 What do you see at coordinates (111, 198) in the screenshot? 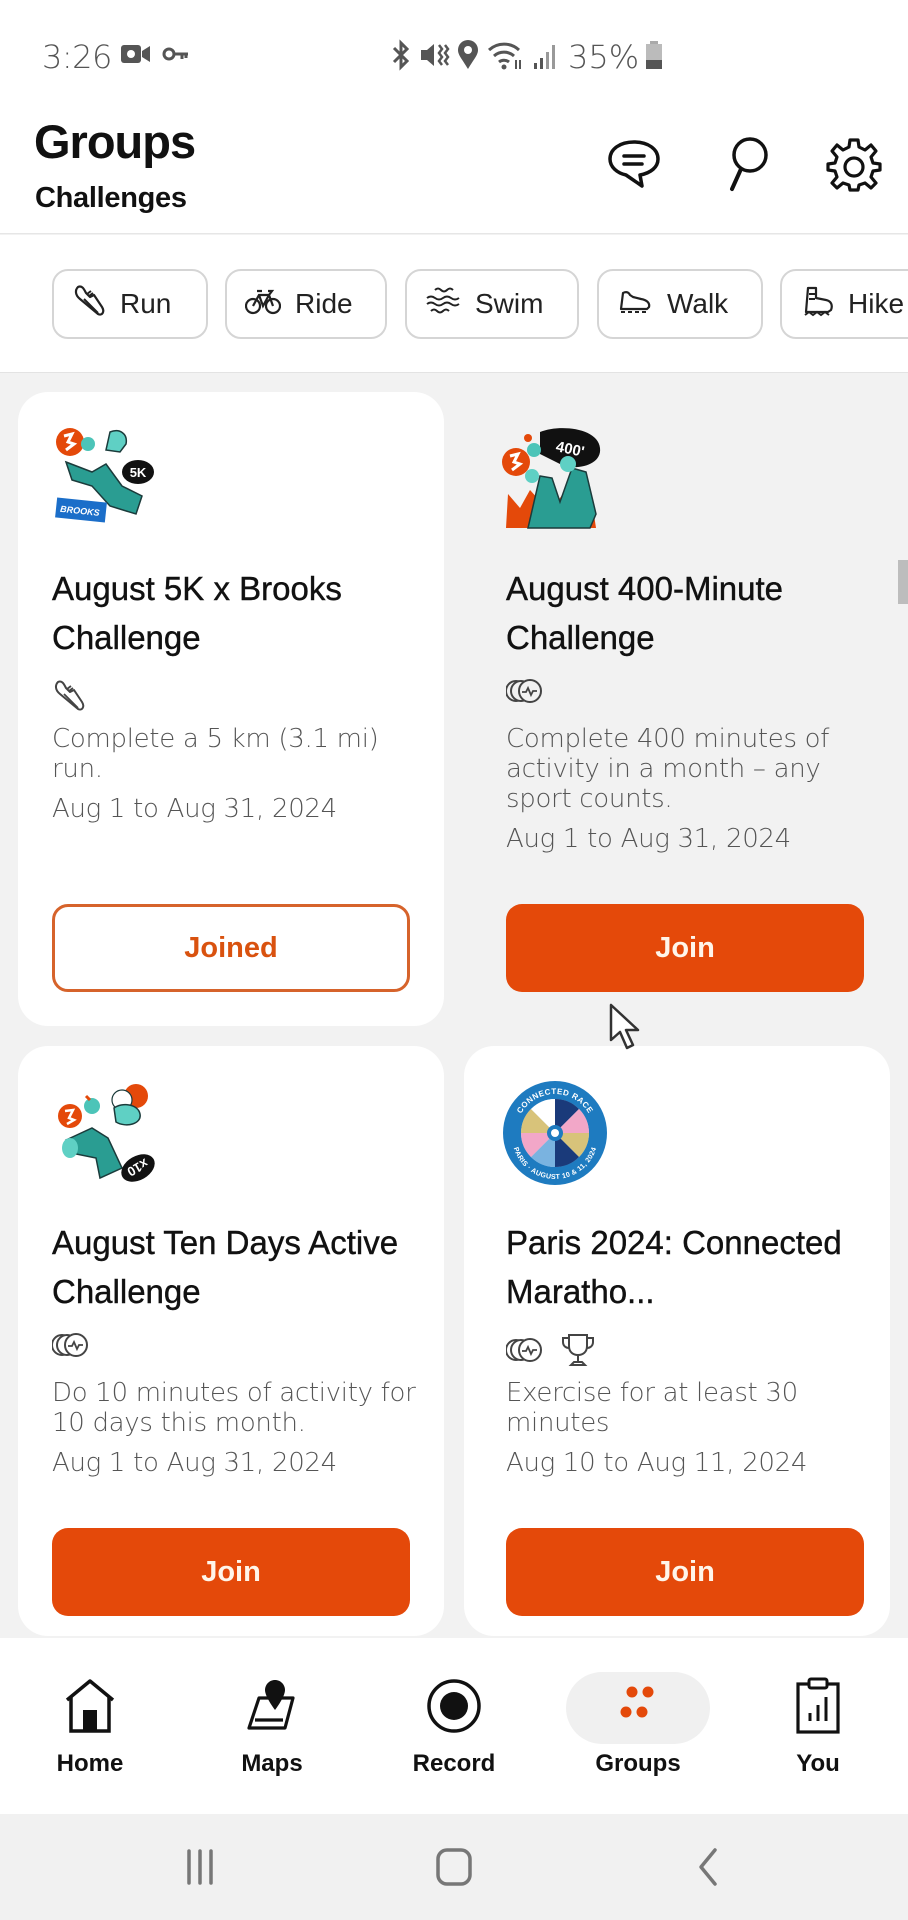
I see `page-subtitle: Challenges` at bounding box center [111, 198].